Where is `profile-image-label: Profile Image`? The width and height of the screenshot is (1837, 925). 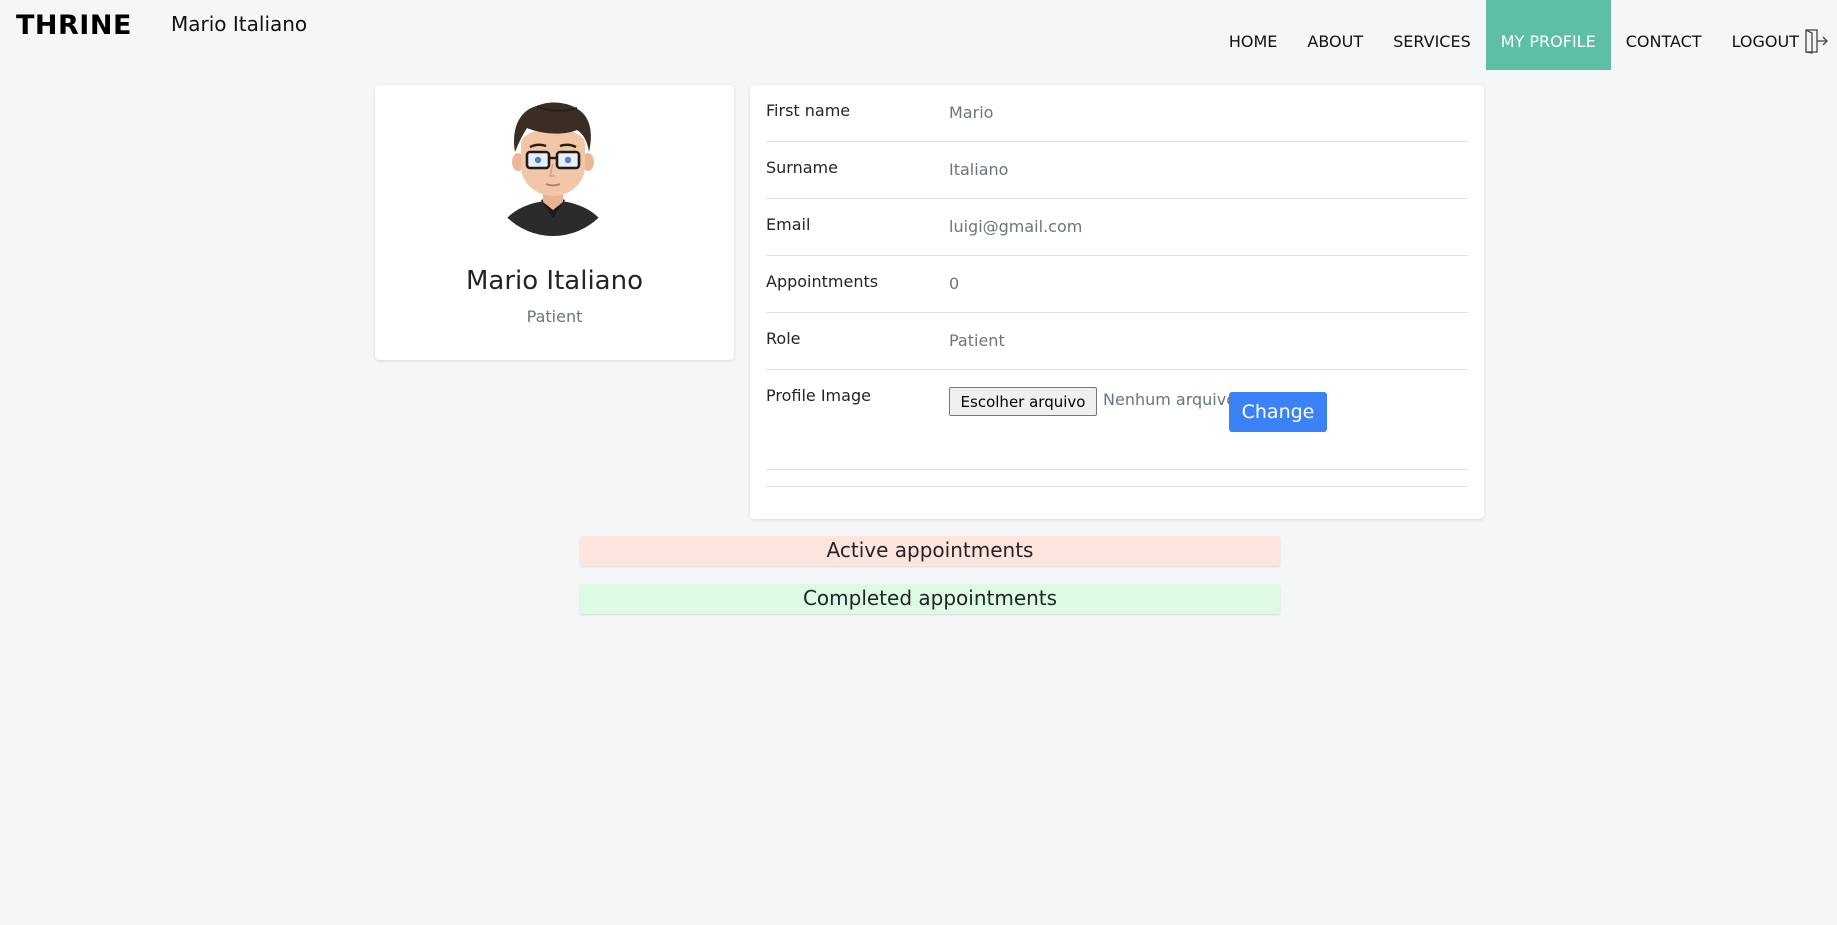
profile-image-label: Profile Image is located at coordinates (818, 395).